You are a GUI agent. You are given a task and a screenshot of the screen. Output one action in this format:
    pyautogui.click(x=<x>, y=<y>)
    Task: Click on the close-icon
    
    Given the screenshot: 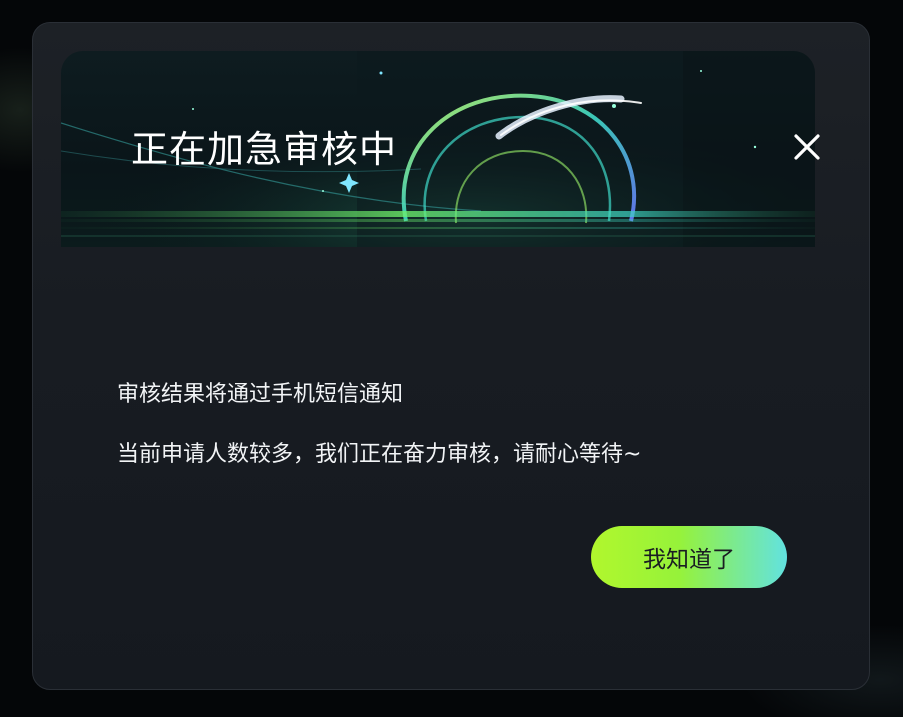 What is the action you would take?
    pyautogui.click(x=807, y=147)
    